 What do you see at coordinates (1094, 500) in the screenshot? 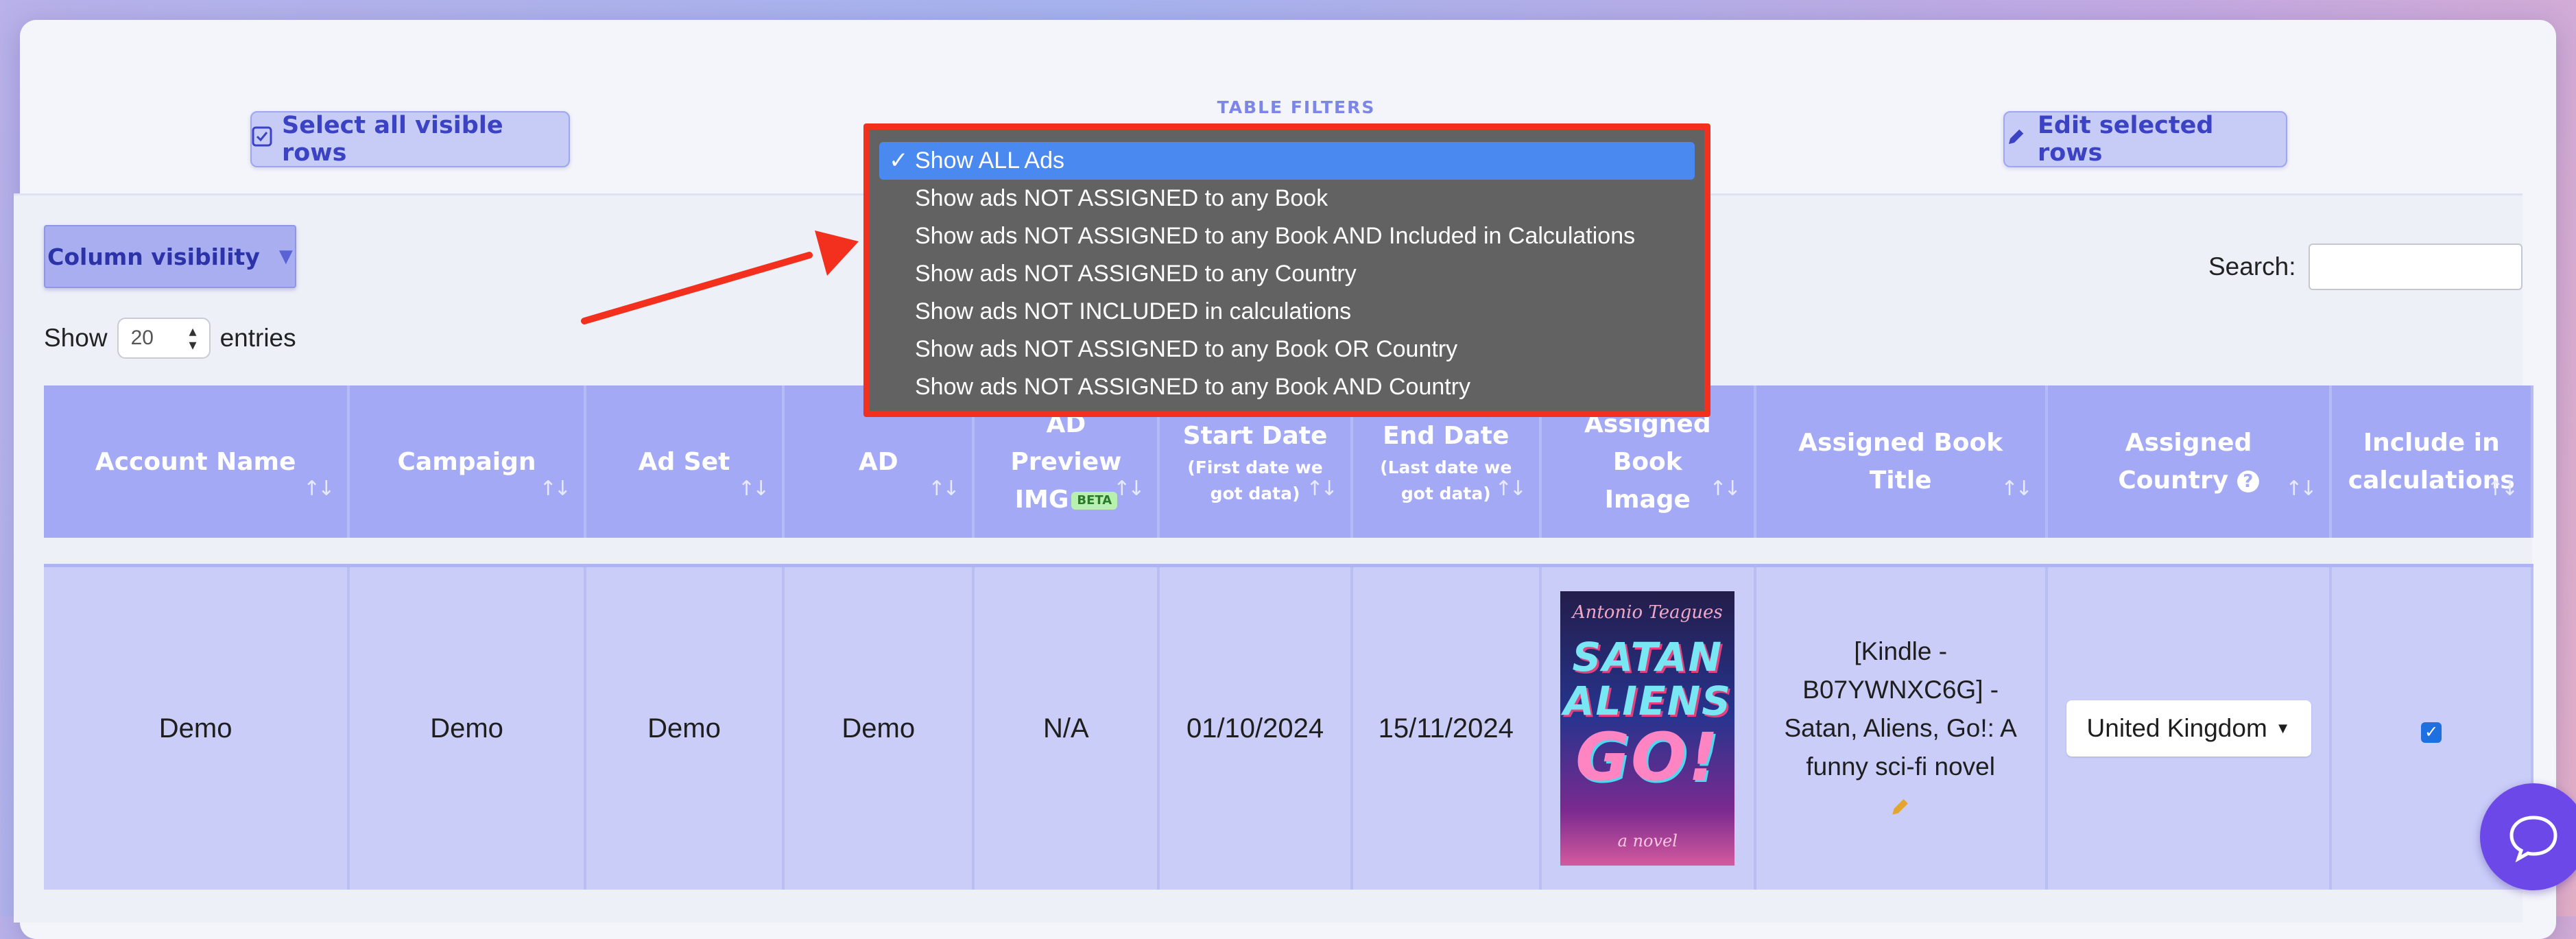
I see `beta-badge: BETA` at bounding box center [1094, 500].